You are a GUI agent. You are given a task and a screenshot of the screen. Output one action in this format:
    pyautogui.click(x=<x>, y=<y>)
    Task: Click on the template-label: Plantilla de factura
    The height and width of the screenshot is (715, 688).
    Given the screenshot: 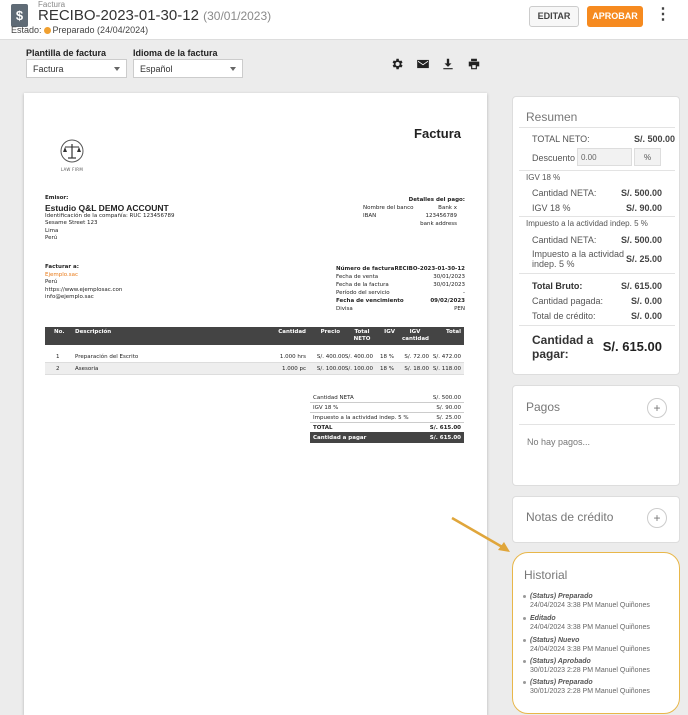 What is the action you would take?
    pyautogui.click(x=66, y=53)
    